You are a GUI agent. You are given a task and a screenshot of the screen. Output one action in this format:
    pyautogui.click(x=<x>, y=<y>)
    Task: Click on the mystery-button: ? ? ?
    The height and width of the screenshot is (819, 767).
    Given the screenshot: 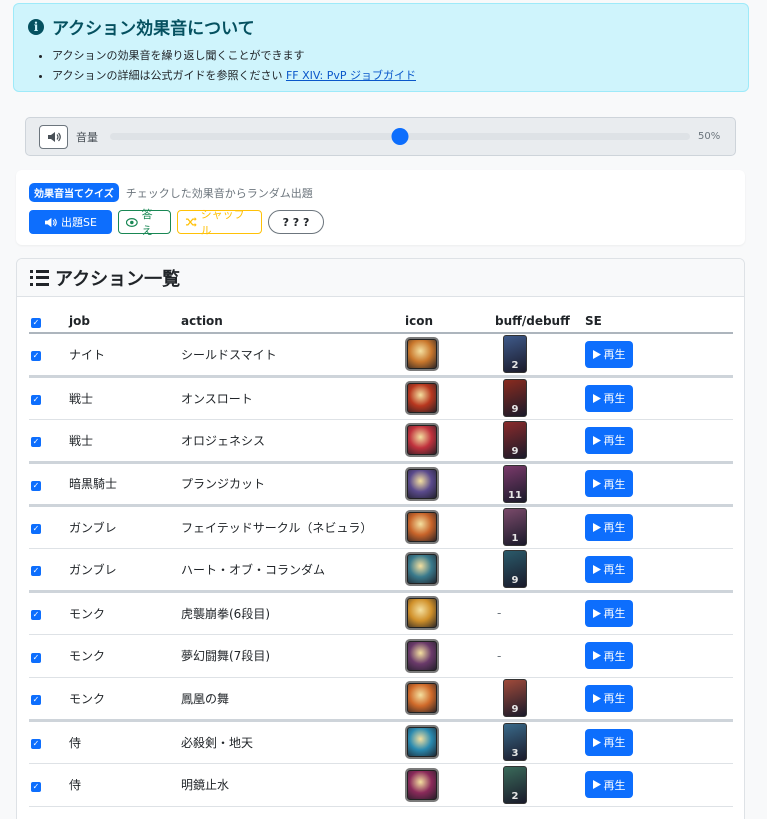 What is the action you would take?
    pyautogui.click(x=296, y=222)
    